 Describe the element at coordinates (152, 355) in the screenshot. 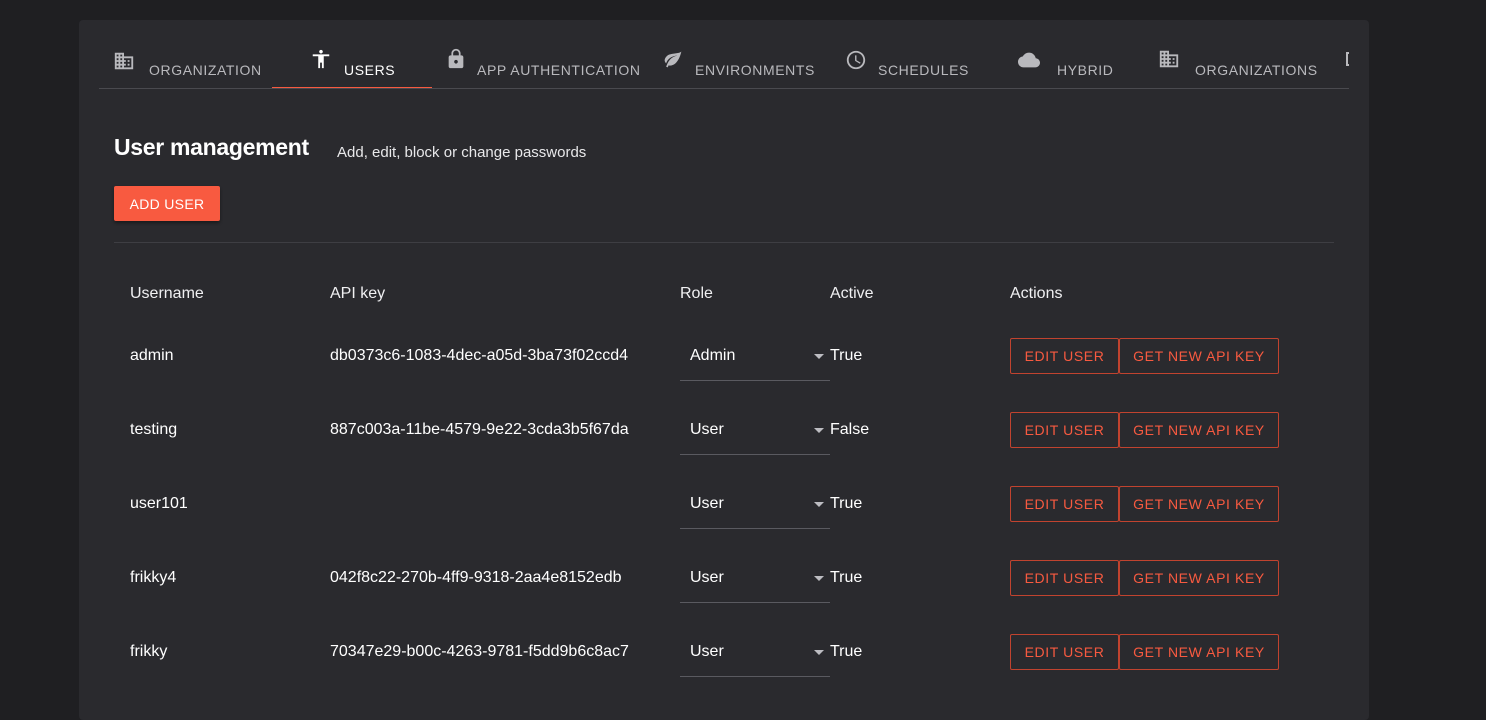

I see `username-cell: admin` at that location.